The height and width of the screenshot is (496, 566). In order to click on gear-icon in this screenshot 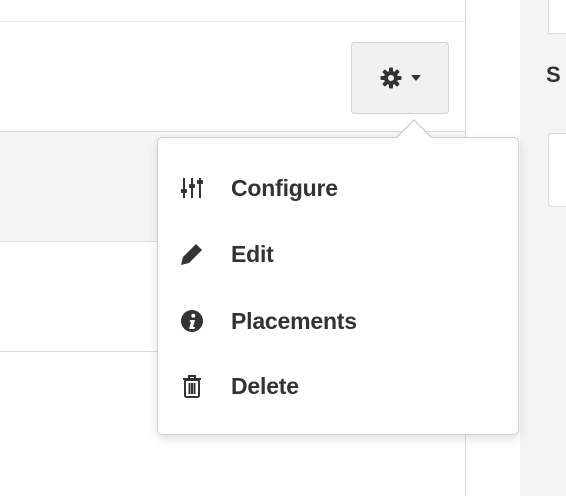, I will do `click(391, 78)`.